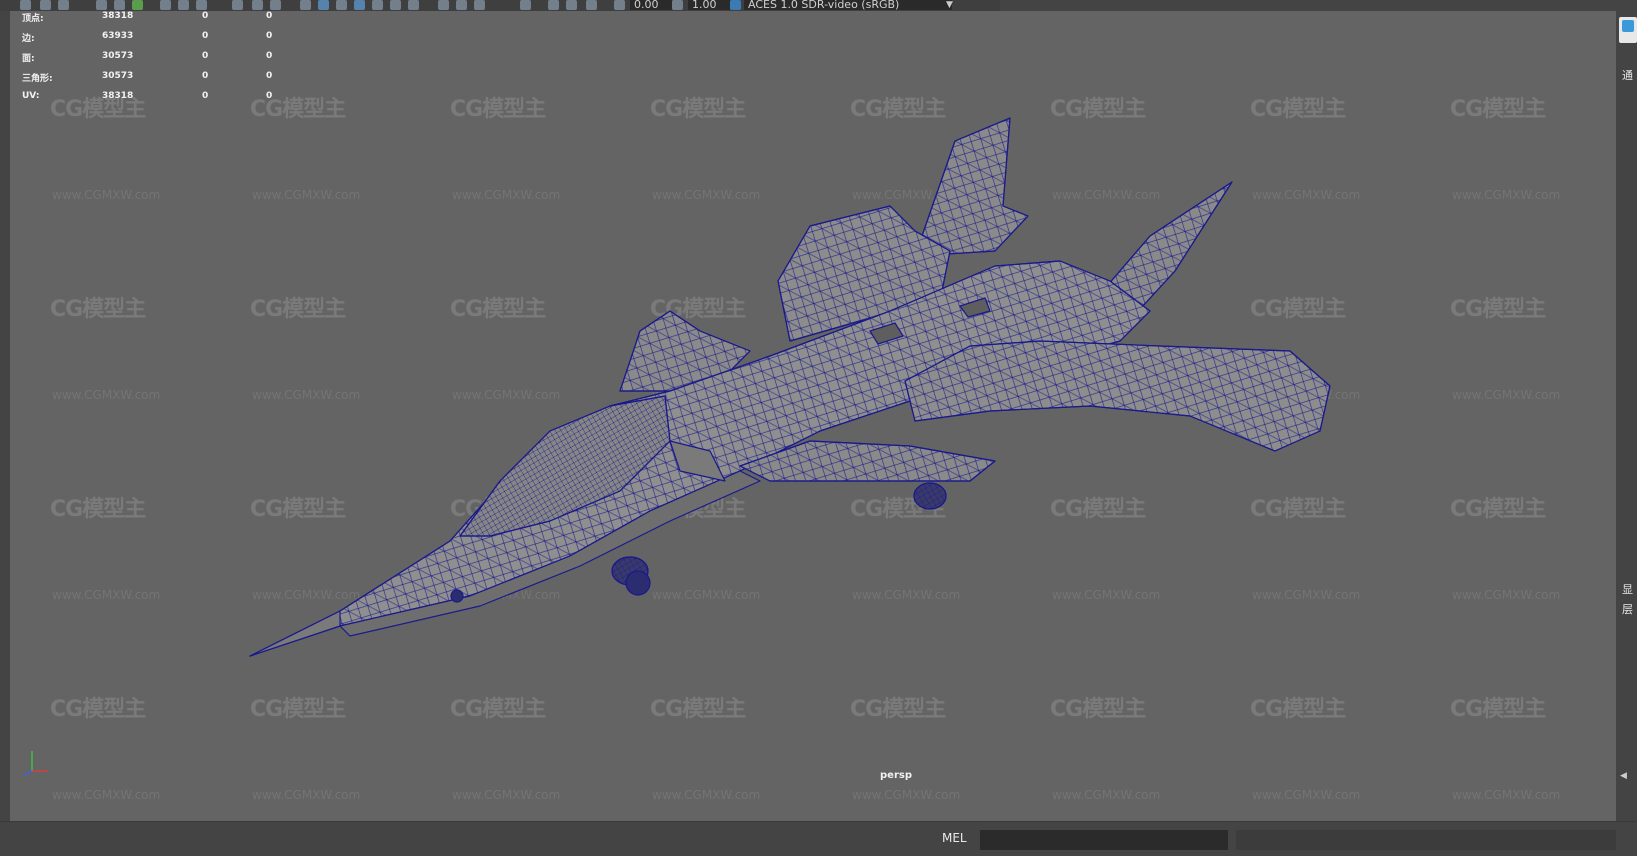 The height and width of the screenshot is (856, 1637). I want to click on color-space-dropdown: ACES 1.0 SDR-video (sRGB), so click(848, 5).